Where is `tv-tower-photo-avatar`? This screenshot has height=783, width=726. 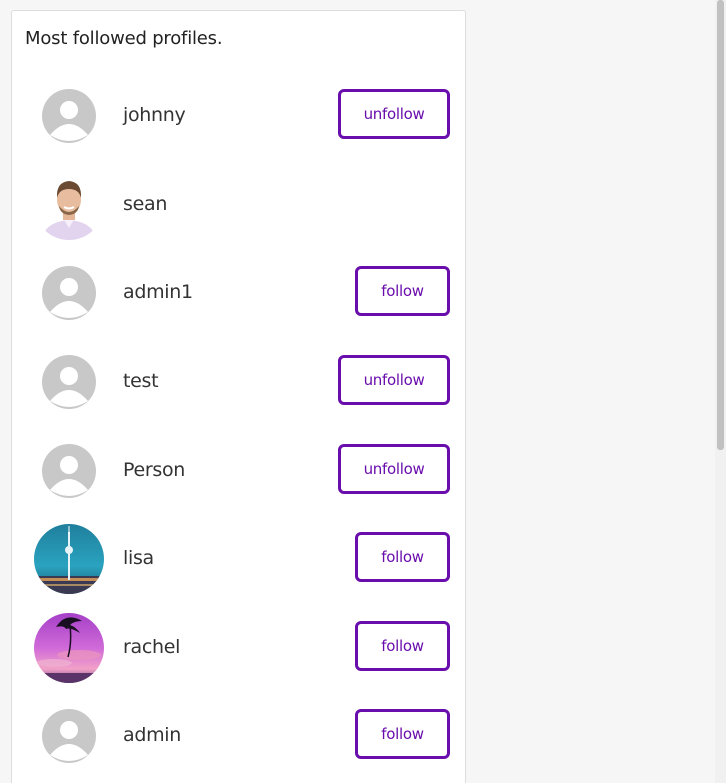
tv-tower-photo-avatar is located at coordinates (69, 559).